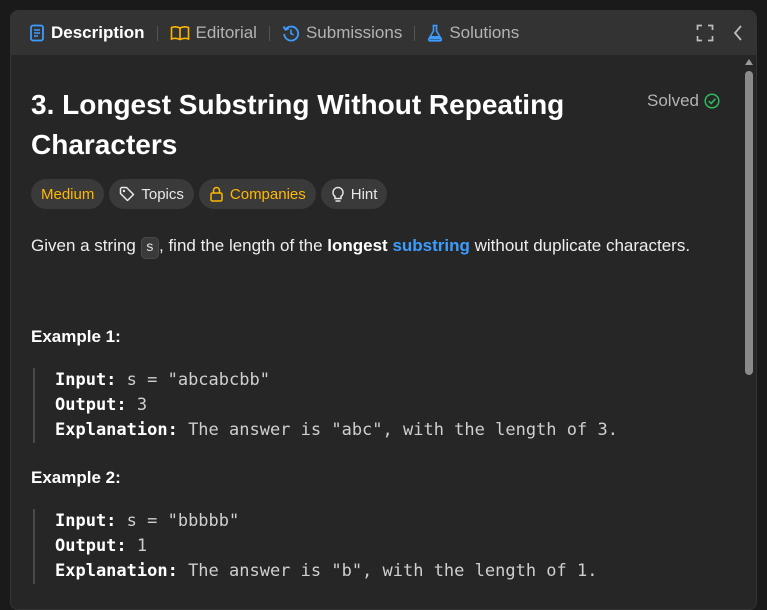  I want to click on solved-status: Solved, so click(683, 101).